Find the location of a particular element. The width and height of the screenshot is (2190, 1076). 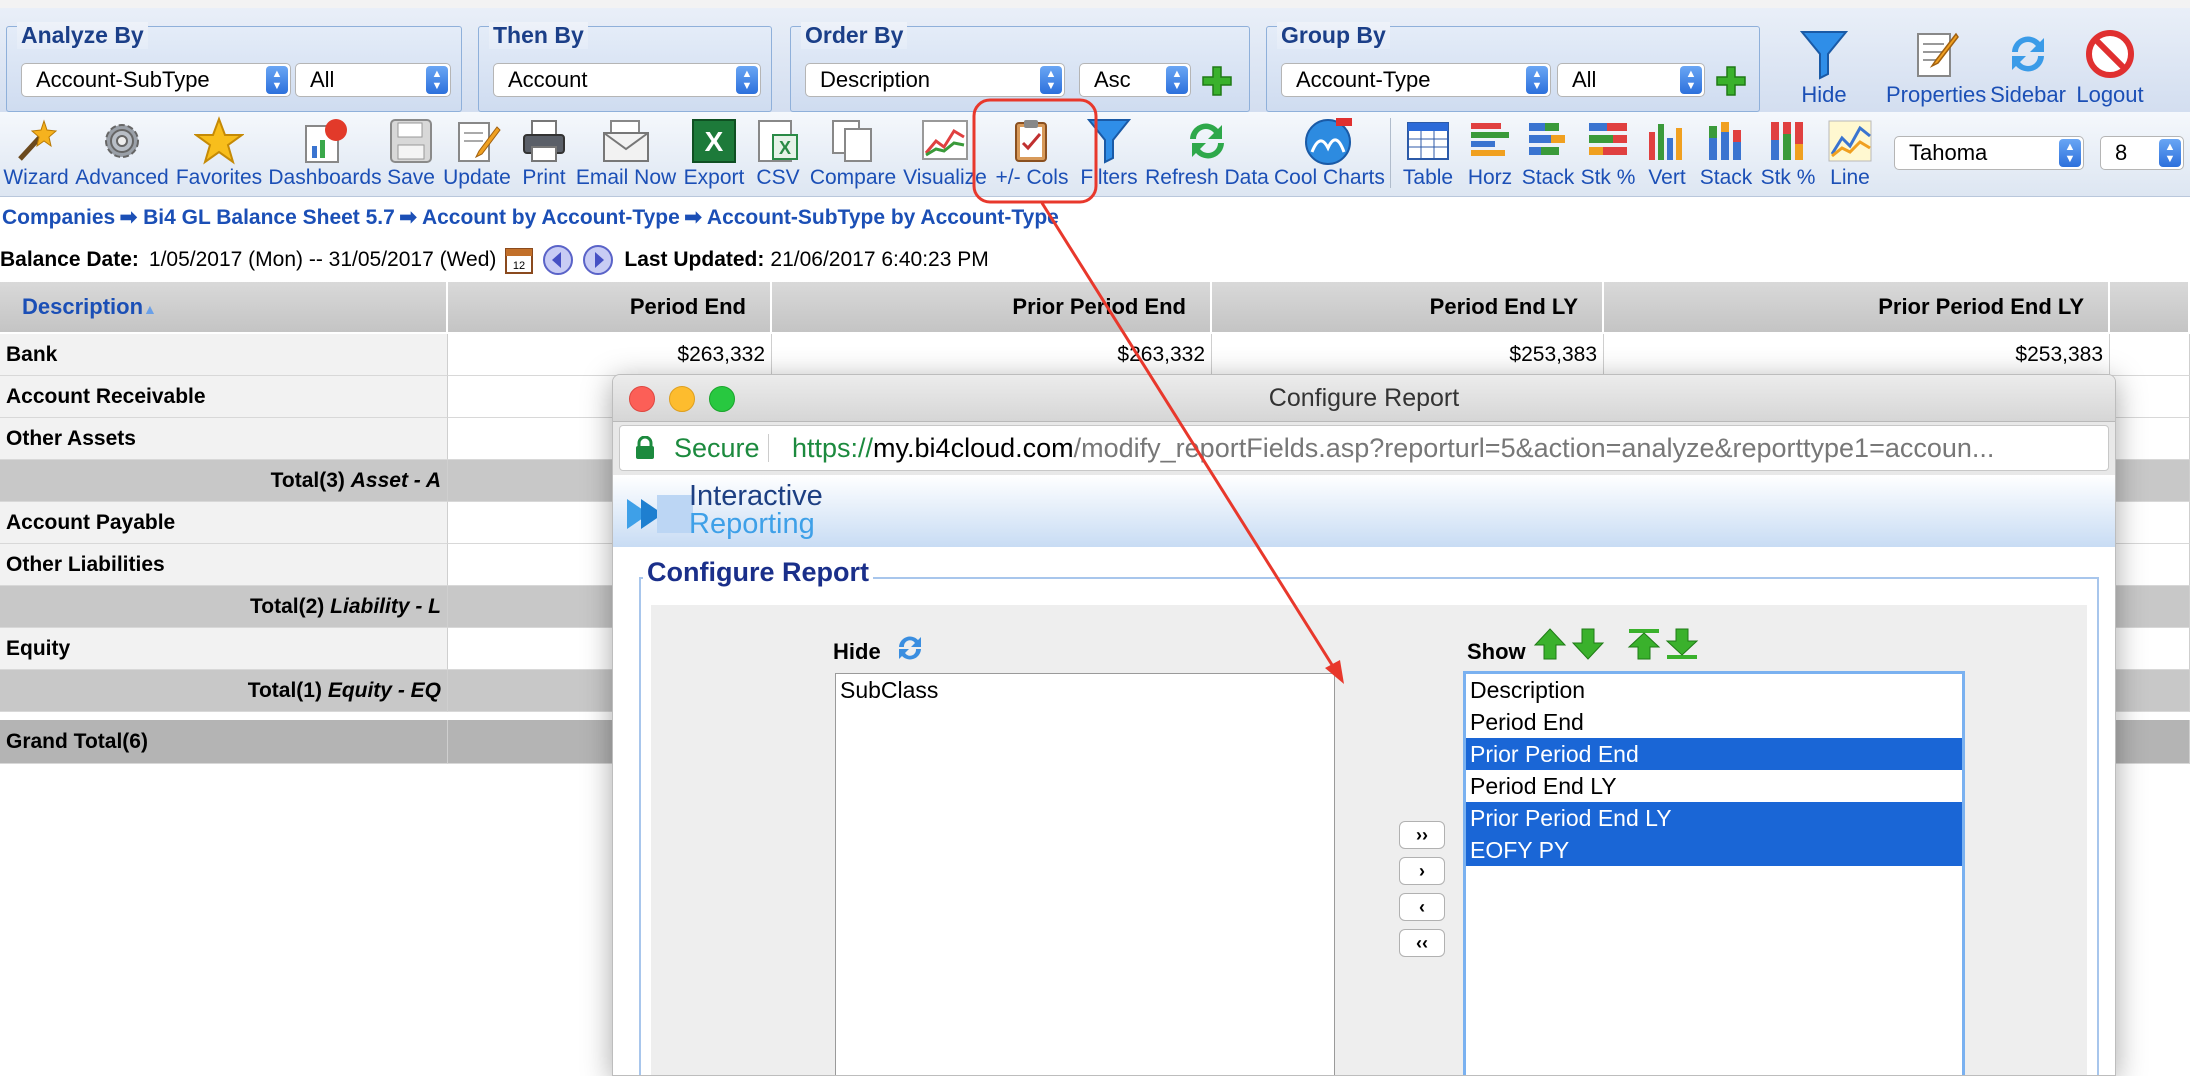

column-header-period-end-ly: Period End LY is located at coordinates (1408, 307).